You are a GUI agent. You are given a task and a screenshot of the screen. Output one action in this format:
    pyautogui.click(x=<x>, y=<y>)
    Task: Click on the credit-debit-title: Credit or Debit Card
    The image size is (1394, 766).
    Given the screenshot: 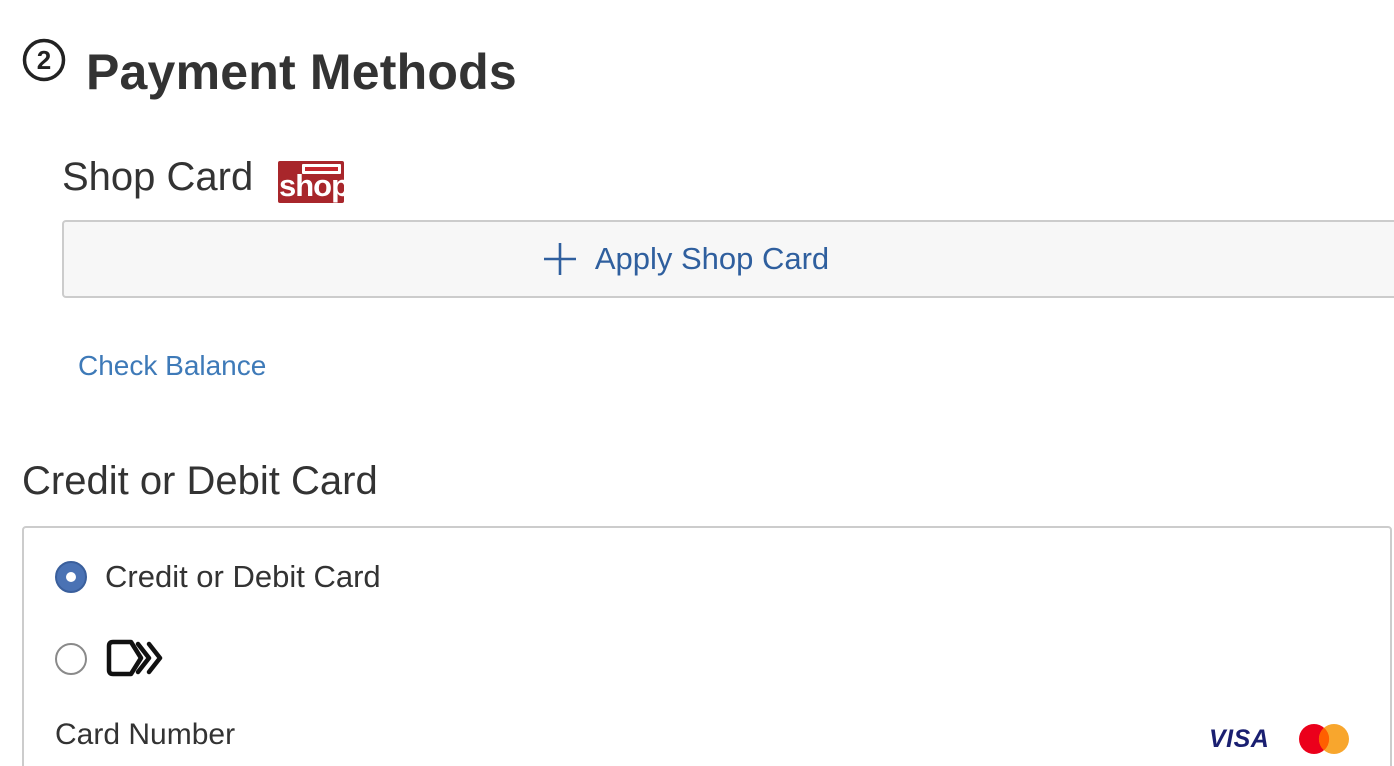 What is the action you would take?
    pyautogui.click(x=200, y=481)
    